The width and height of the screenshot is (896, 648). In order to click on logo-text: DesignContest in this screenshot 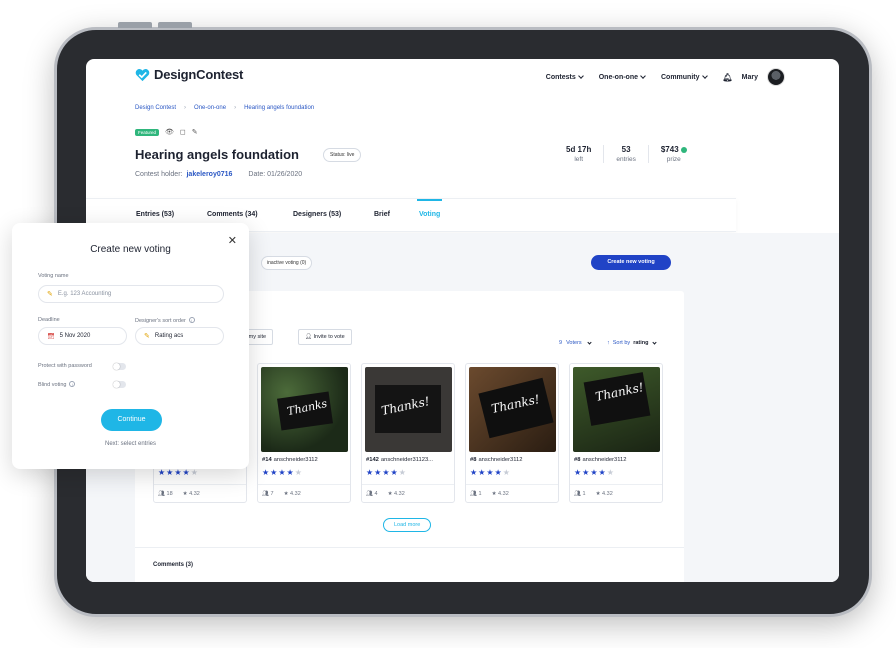, I will do `click(199, 74)`.